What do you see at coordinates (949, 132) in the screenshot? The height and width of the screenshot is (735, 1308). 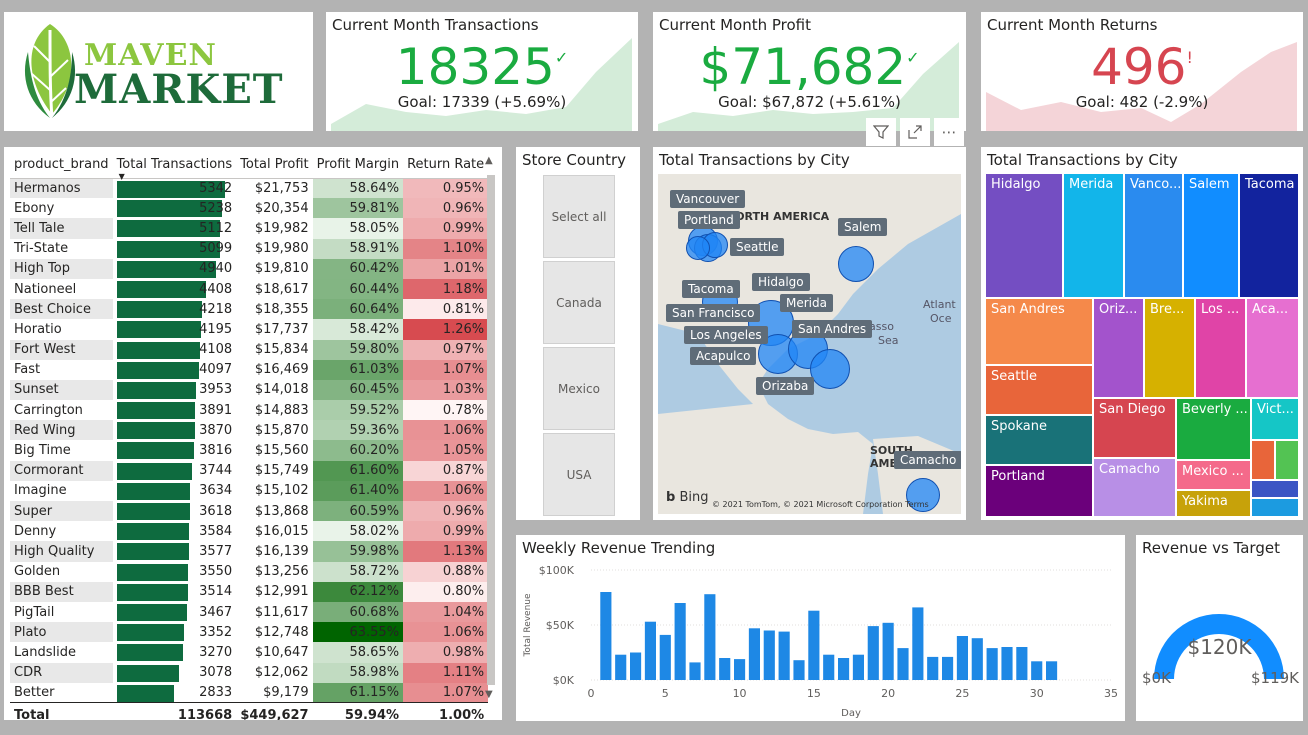 I see `more-options-icon: ⋯` at bounding box center [949, 132].